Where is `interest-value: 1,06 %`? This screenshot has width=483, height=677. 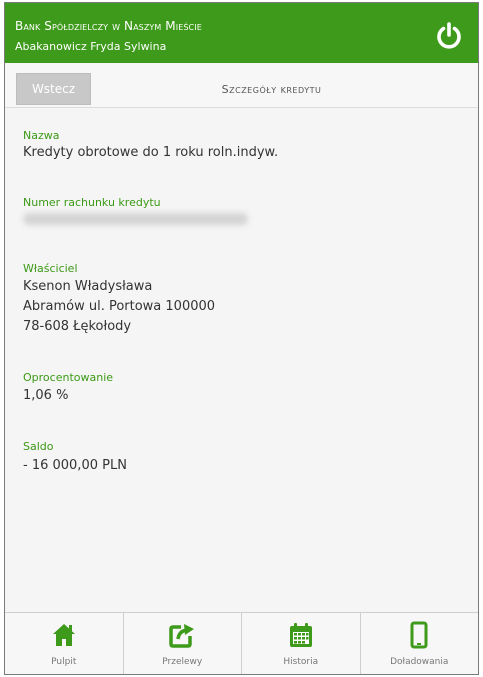
interest-value: 1,06 % is located at coordinates (46, 395).